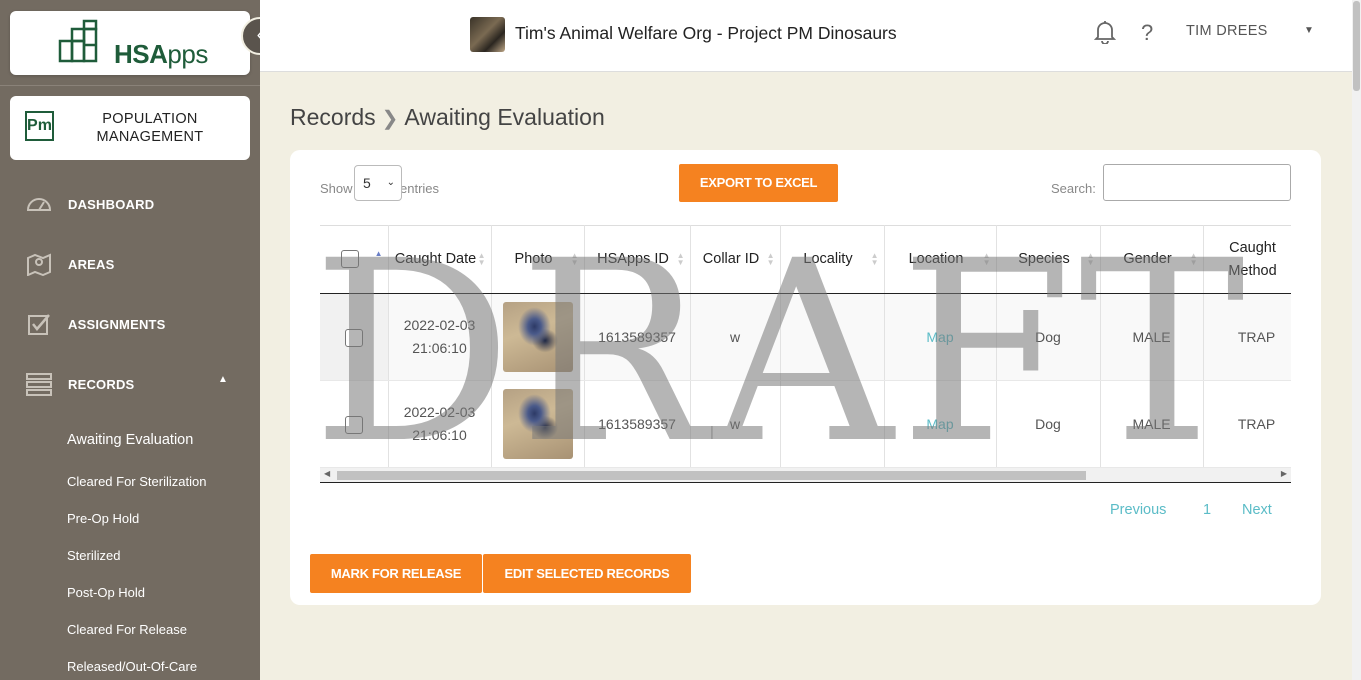 This screenshot has height=680, width=1361. What do you see at coordinates (103, 518) in the screenshot?
I see `sub-pre-op-hold: Pre-Op Hold` at bounding box center [103, 518].